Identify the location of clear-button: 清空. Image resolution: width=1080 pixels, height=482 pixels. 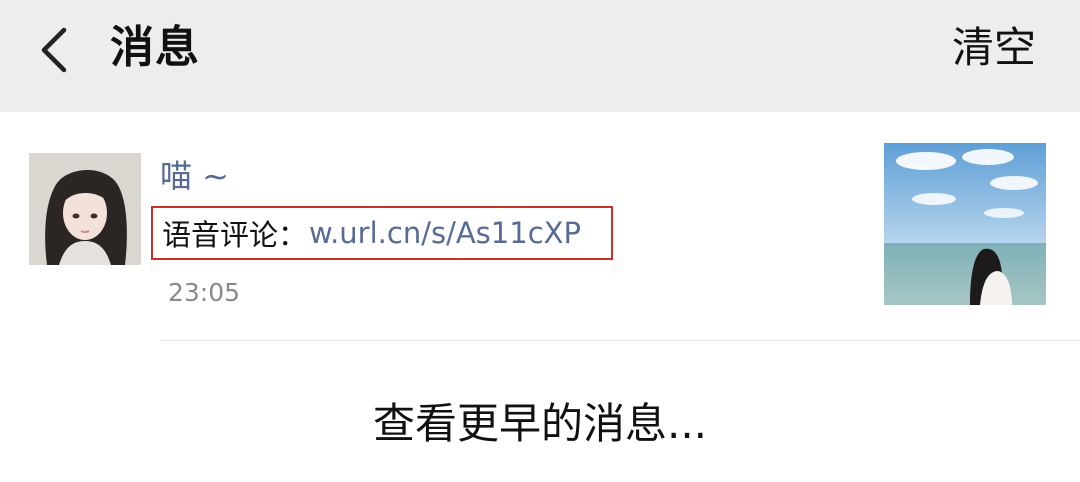
(994, 48).